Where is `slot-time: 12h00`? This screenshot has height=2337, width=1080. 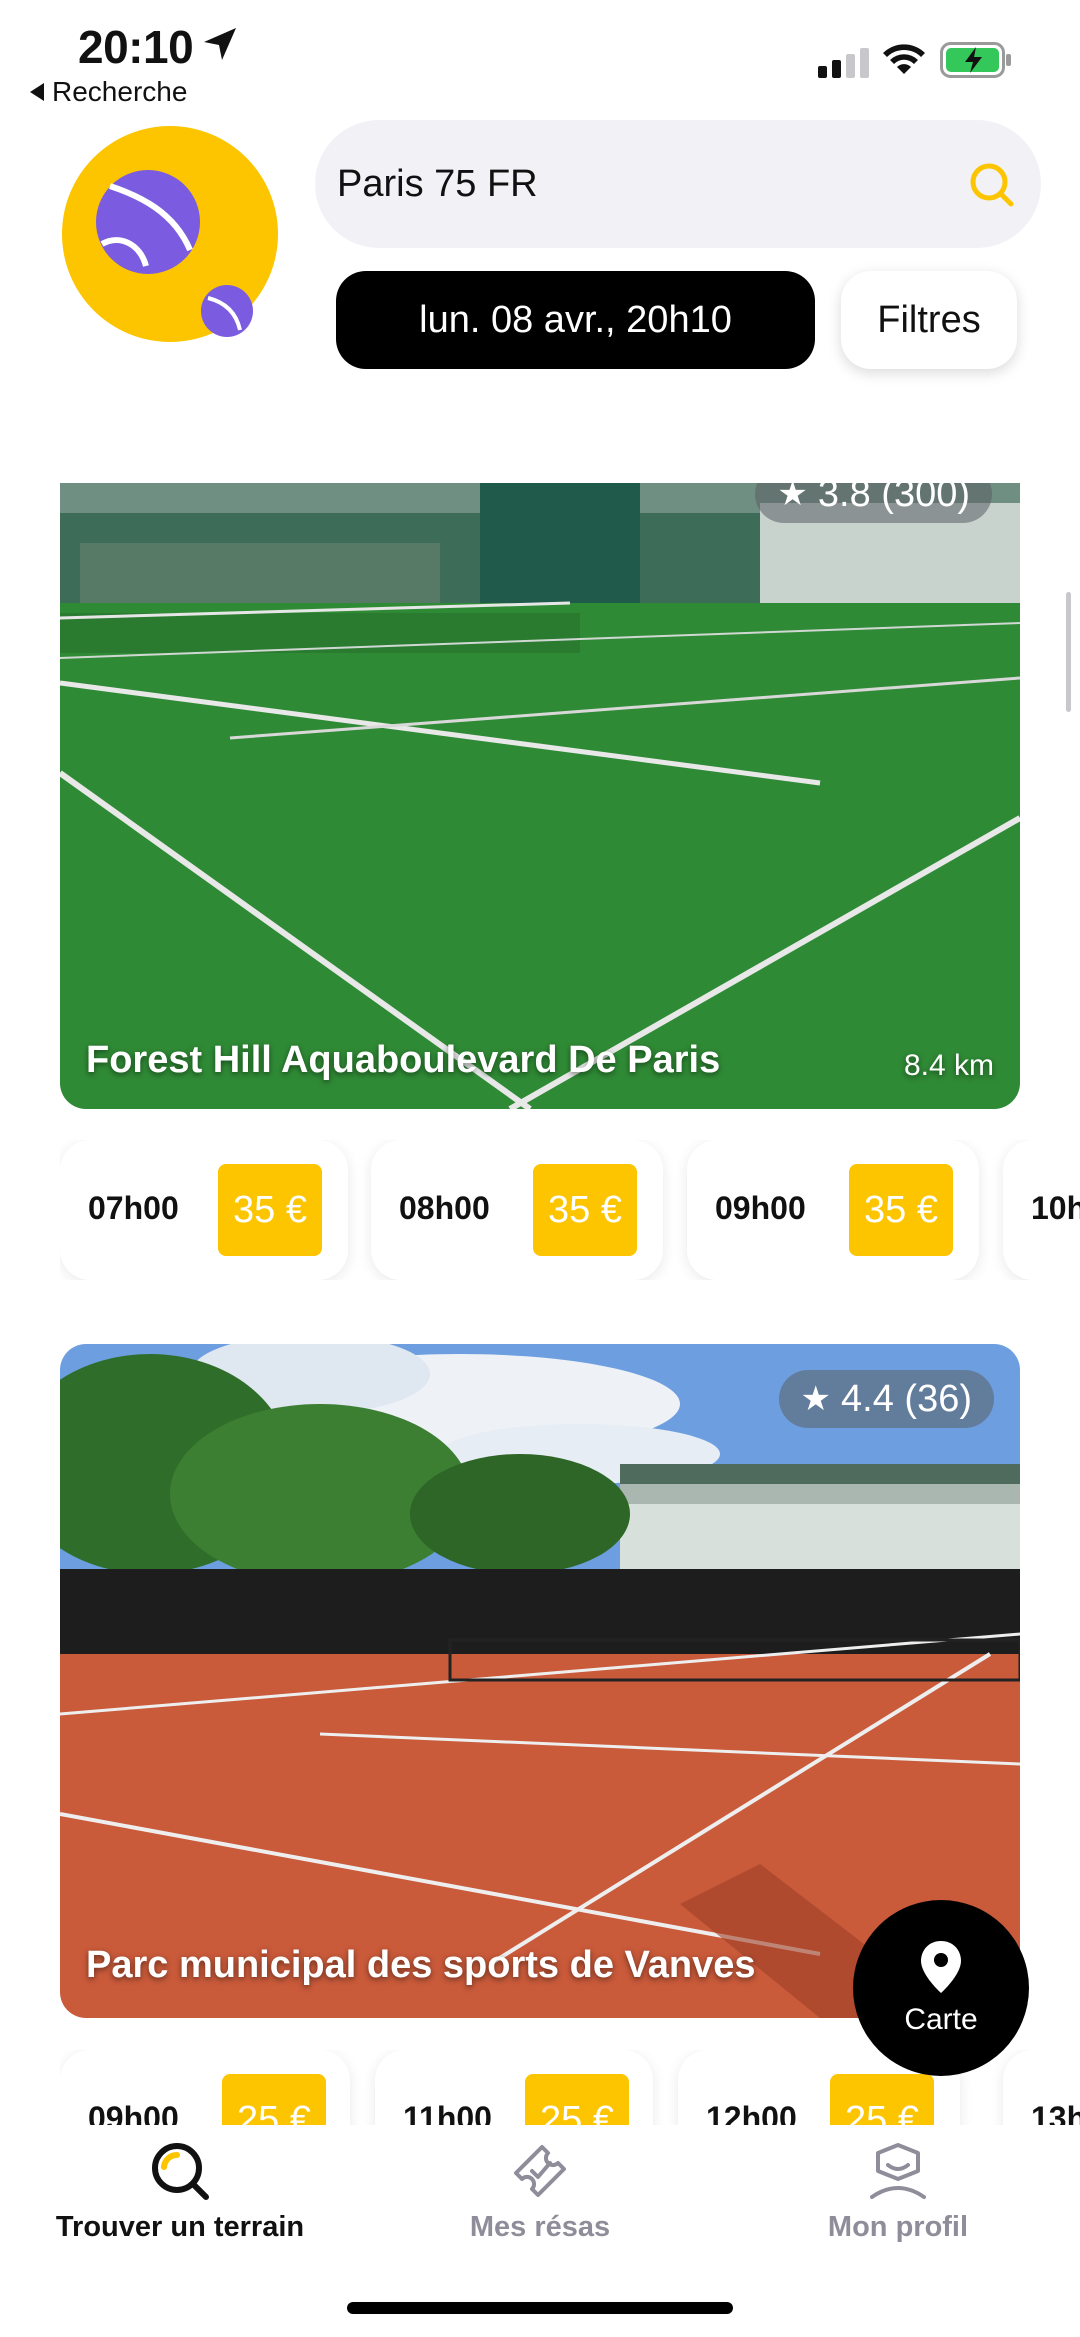 slot-time: 12h00 is located at coordinates (751, 2112).